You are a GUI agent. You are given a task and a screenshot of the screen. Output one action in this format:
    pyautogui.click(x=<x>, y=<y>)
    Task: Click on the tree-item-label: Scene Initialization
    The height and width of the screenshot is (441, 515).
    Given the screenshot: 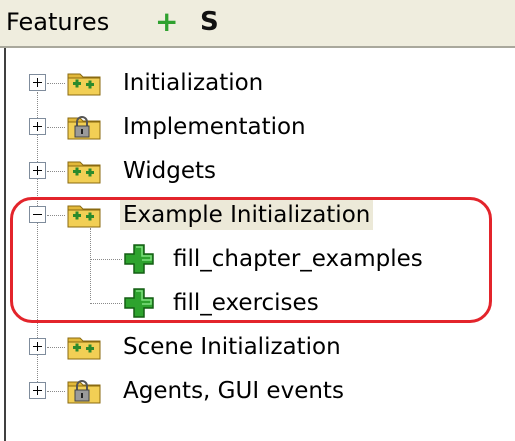 What is the action you would take?
    pyautogui.click(x=232, y=347)
    